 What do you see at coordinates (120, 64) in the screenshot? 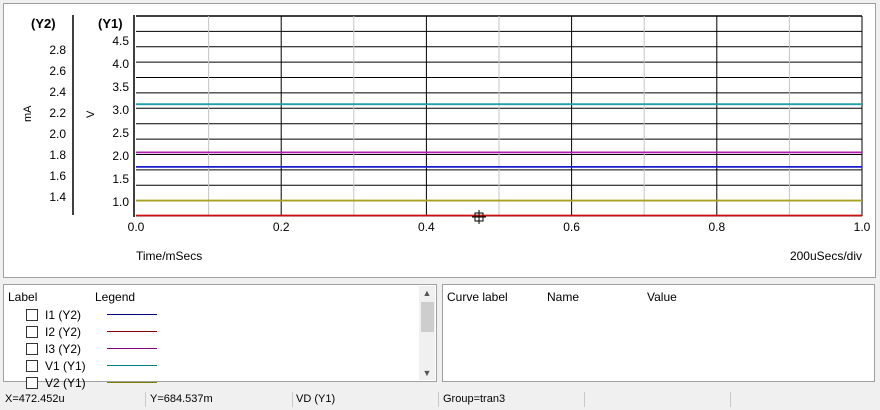
I see `y1-tick-label: 4.0` at bounding box center [120, 64].